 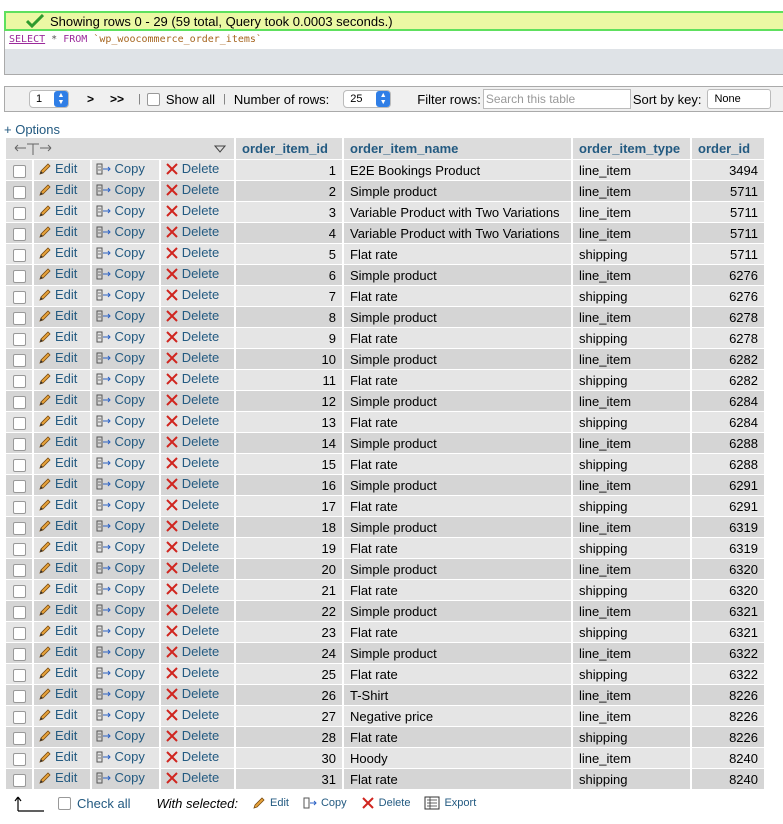 I want to click on cell-order-id: 6288, so click(x=728, y=464).